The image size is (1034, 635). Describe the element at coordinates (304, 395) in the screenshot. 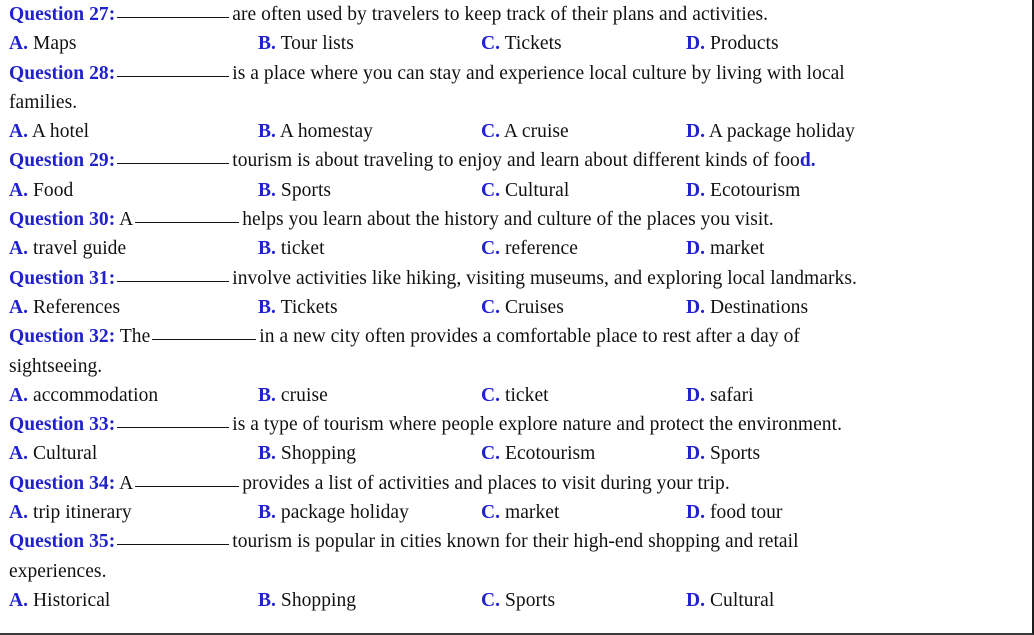

I see `option-b-label: cruise` at that location.